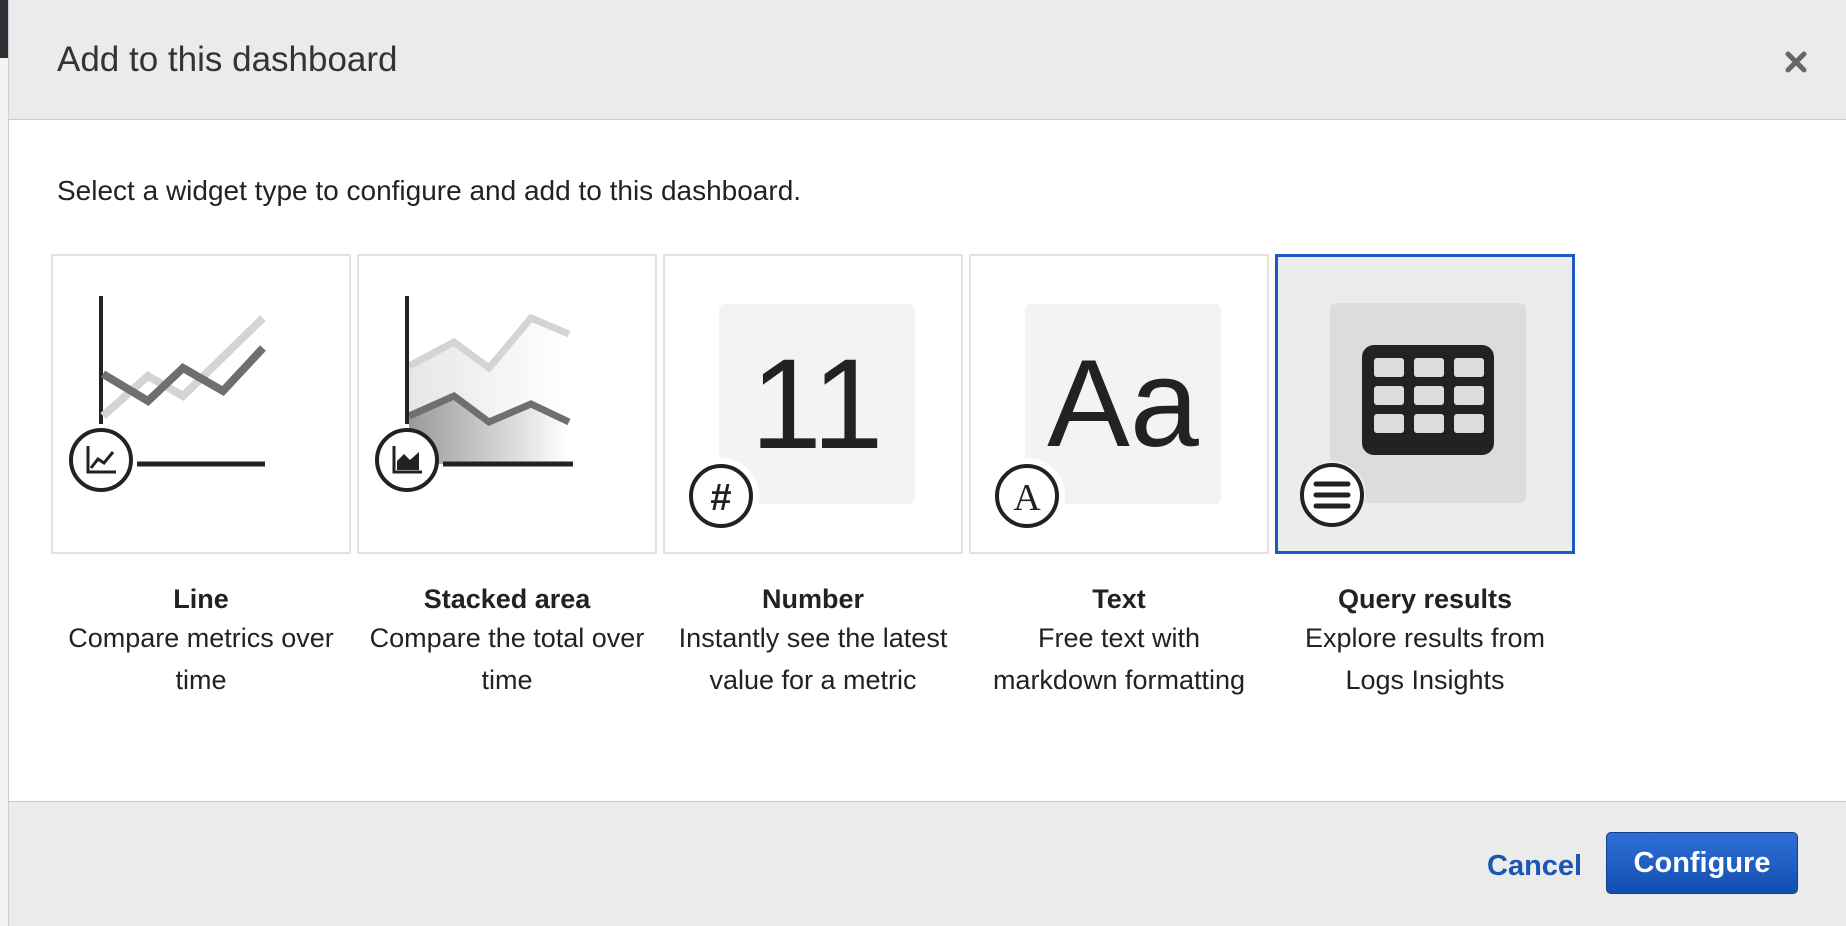 This screenshot has width=1846, height=926. Describe the element at coordinates (927, 60) in the screenshot. I see `dialog-header: Add to this dashboard` at that location.